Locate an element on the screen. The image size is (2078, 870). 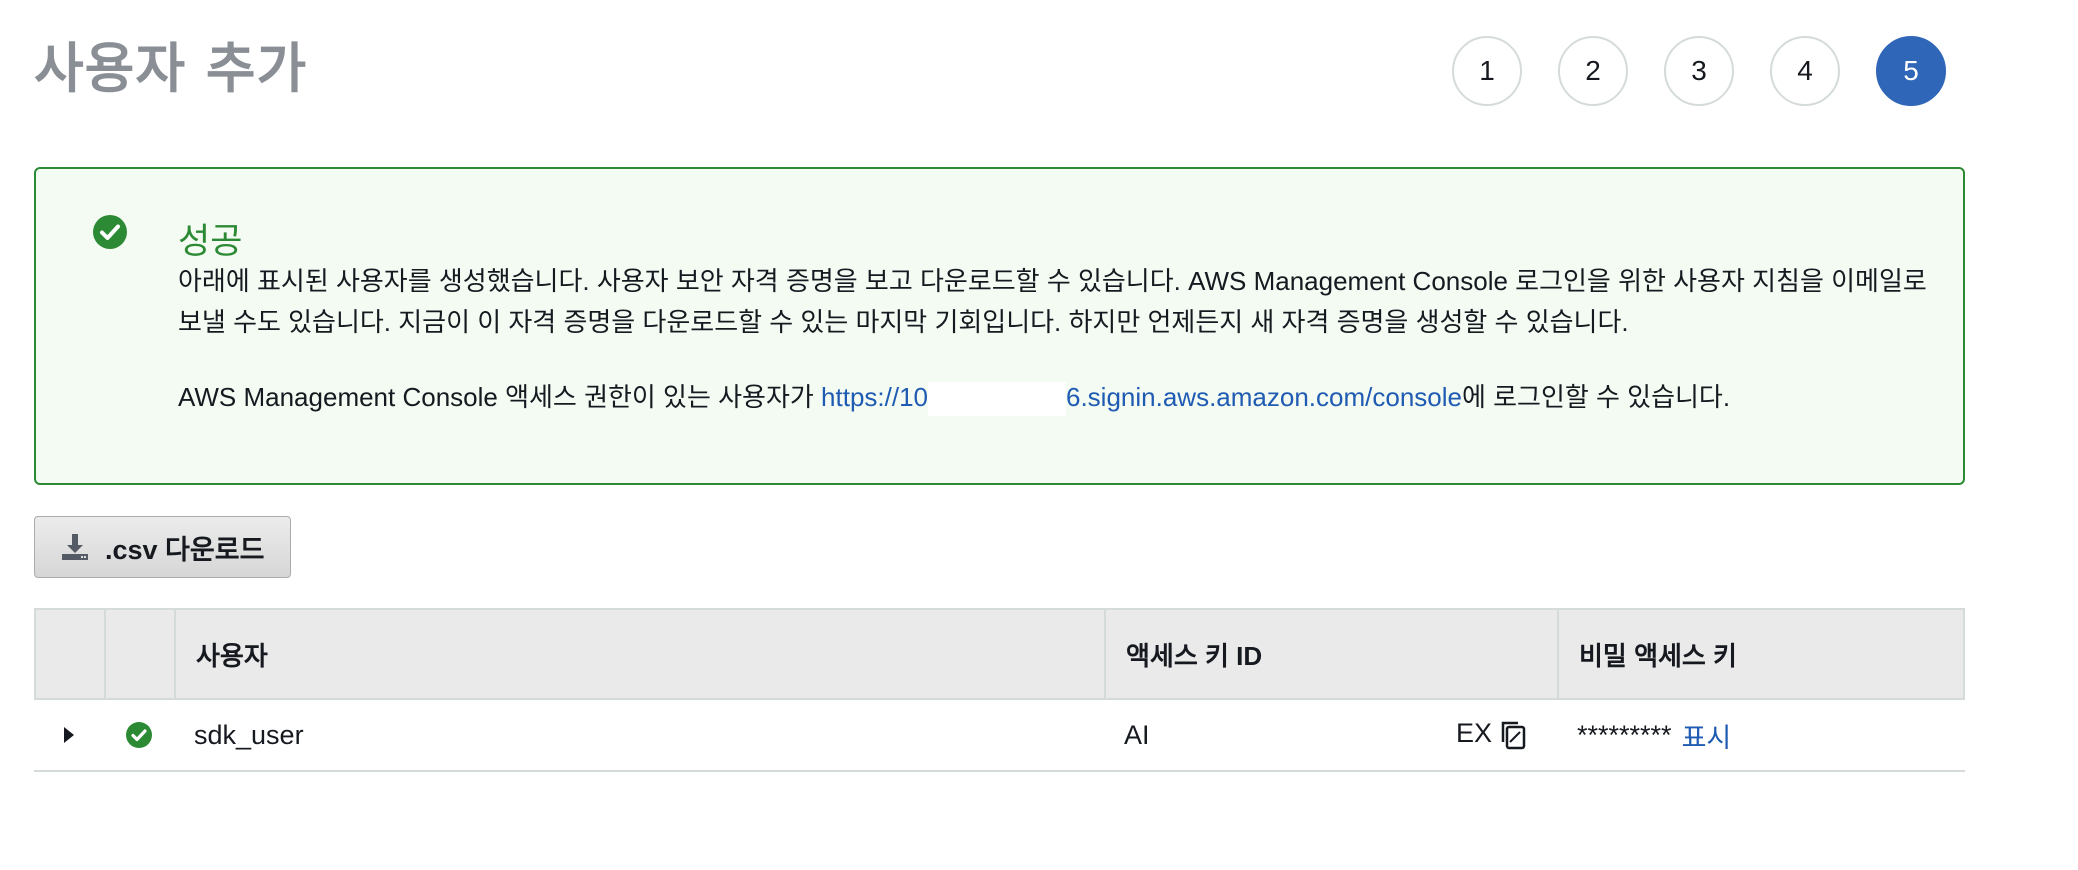
step-5-current: 5 is located at coordinates (1911, 71).